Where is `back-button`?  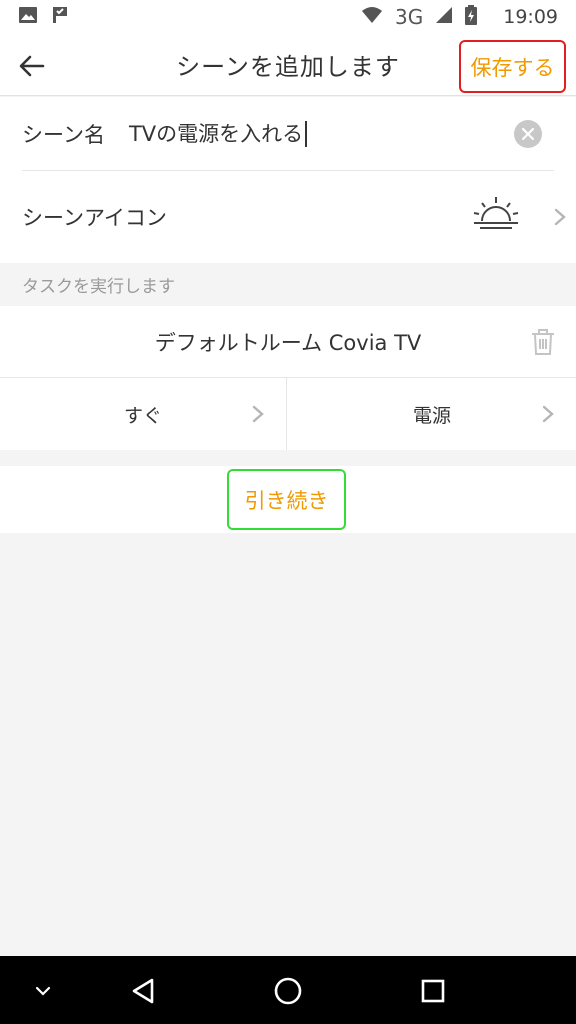
back-button is located at coordinates (32, 66).